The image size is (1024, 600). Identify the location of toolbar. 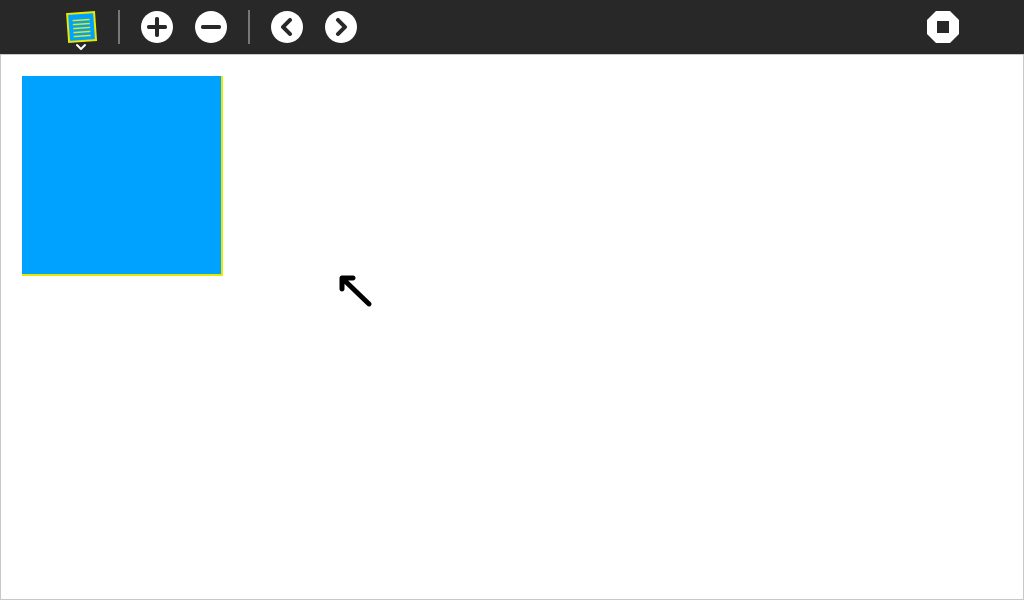
(512, 27).